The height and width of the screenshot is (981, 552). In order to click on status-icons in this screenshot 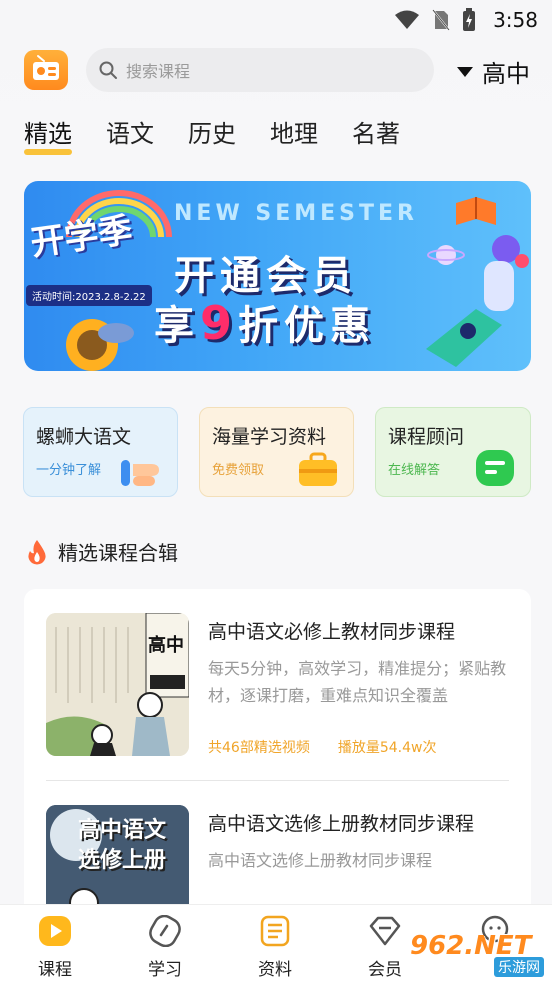, I will do `click(435, 20)`.